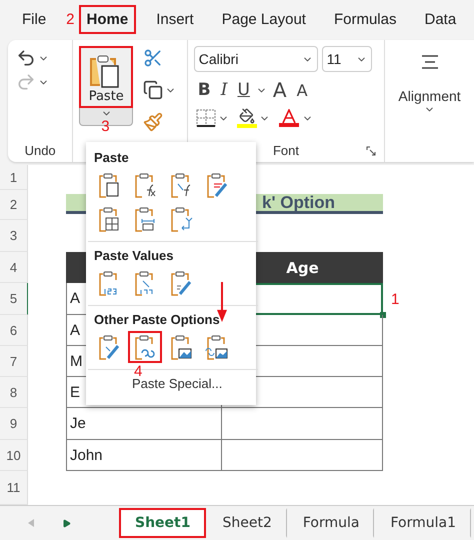  Describe the element at coordinates (107, 19) in the screenshot. I see `ribbon-tab: Home` at that location.